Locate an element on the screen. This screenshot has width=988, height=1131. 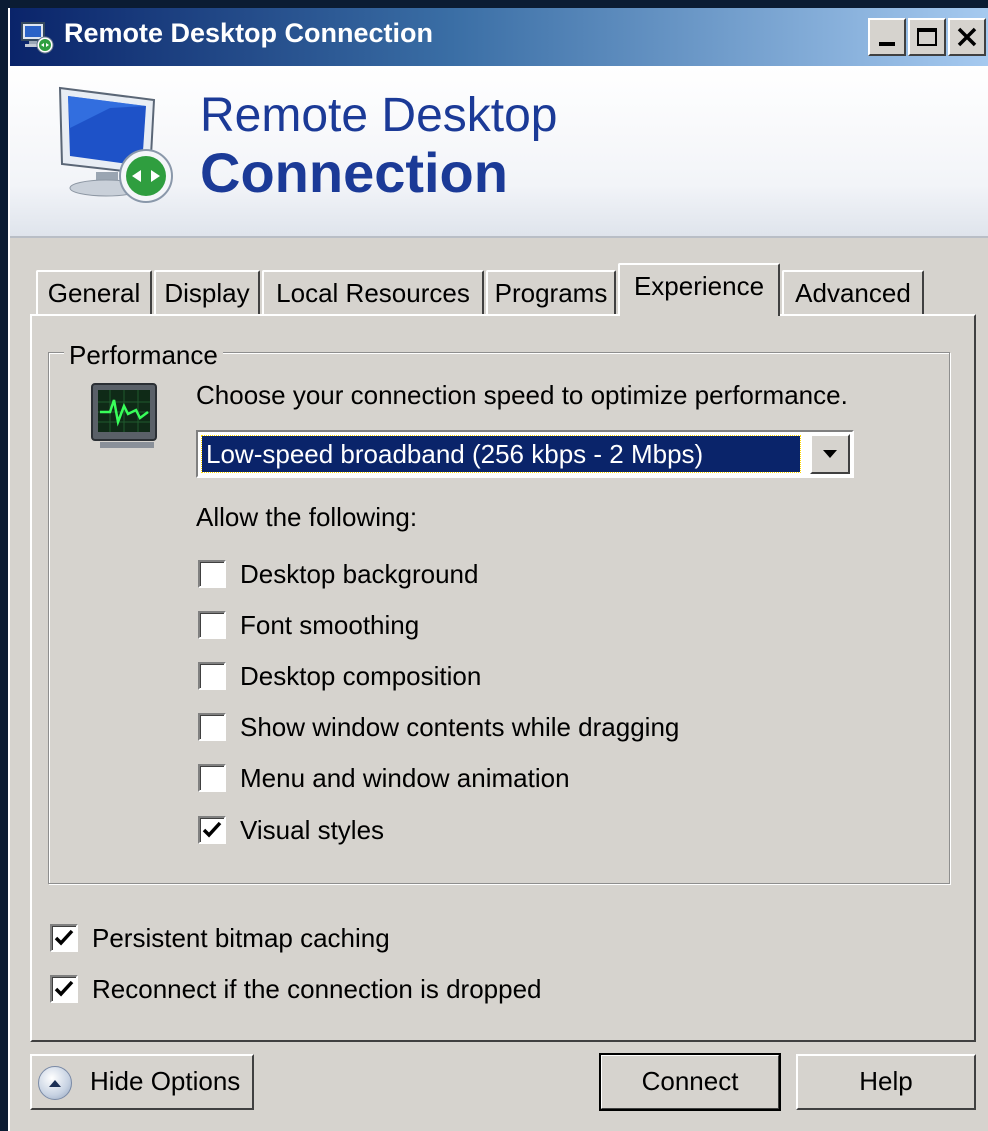
checkbox-label: Show window contents while dragging is located at coordinates (460, 727).